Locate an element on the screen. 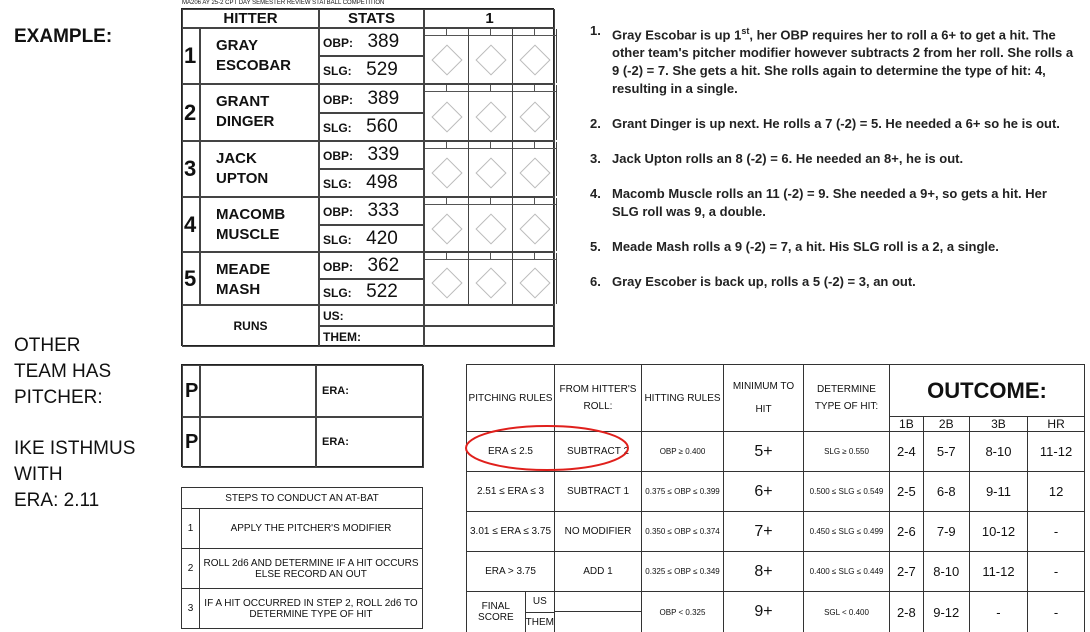  min-to-hit-cell: 8+ is located at coordinates (763, 571).